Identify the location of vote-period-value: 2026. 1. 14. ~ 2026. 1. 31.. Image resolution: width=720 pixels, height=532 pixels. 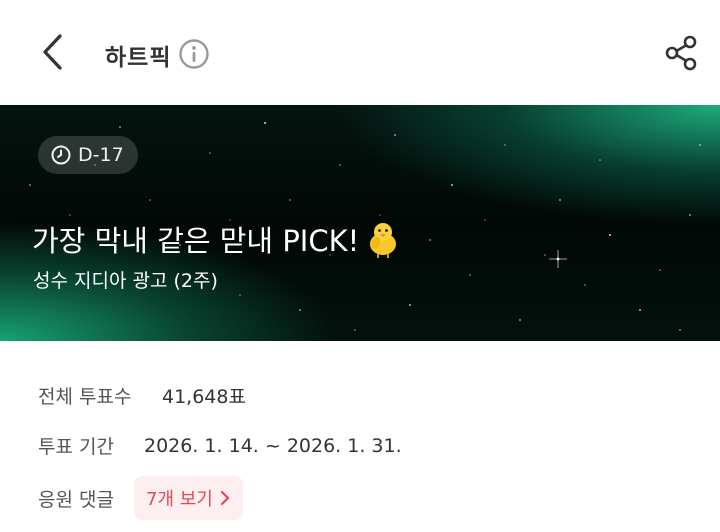
(273, 445).